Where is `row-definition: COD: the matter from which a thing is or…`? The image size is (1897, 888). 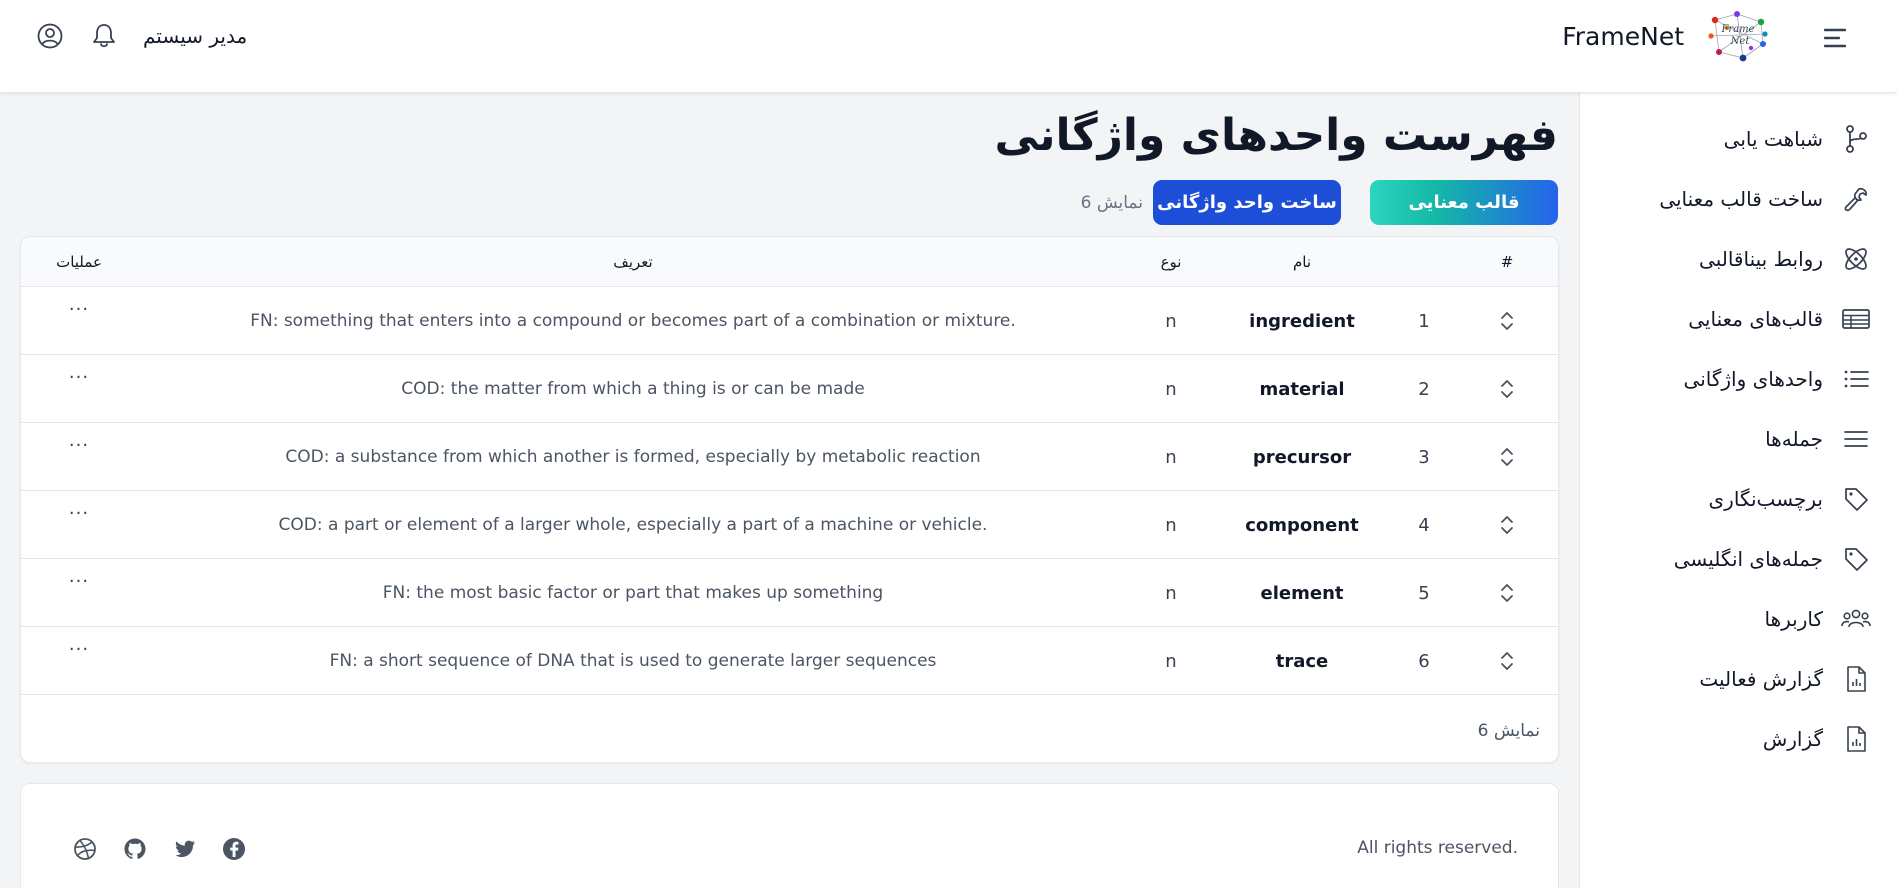
row-definition: COD: the matter from which a thing is or… is located at coordinates (633, 389).